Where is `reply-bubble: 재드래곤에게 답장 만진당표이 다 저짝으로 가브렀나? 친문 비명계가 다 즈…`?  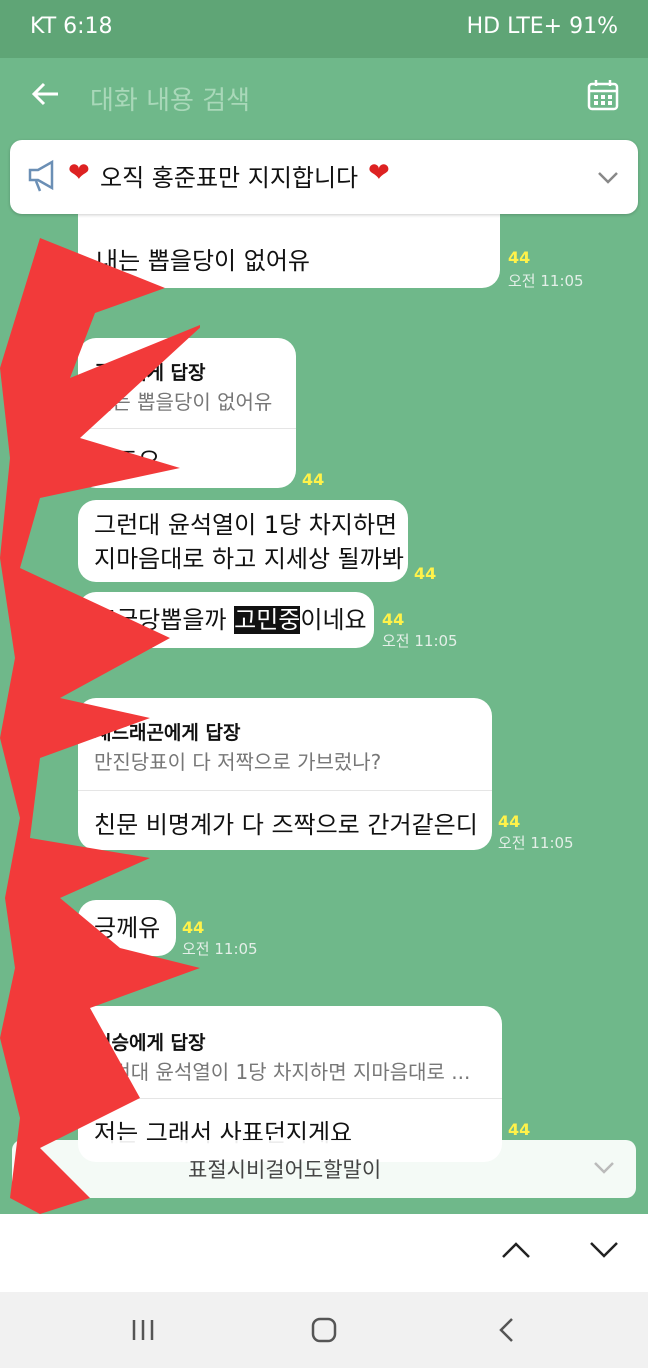 reply-bubble: 재드래곤에게 답장 만진당표이 다 저짝으로 가브렀나? 친문 비명계가 다 즈… is located at coordinates (285, 774).